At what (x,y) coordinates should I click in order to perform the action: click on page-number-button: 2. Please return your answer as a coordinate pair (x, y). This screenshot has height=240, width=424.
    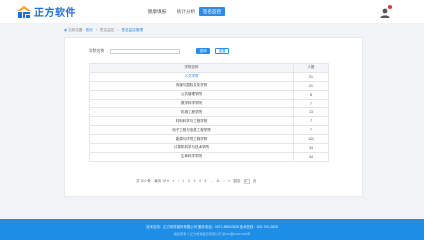
    Looking at the image, I should click on (189, 181).